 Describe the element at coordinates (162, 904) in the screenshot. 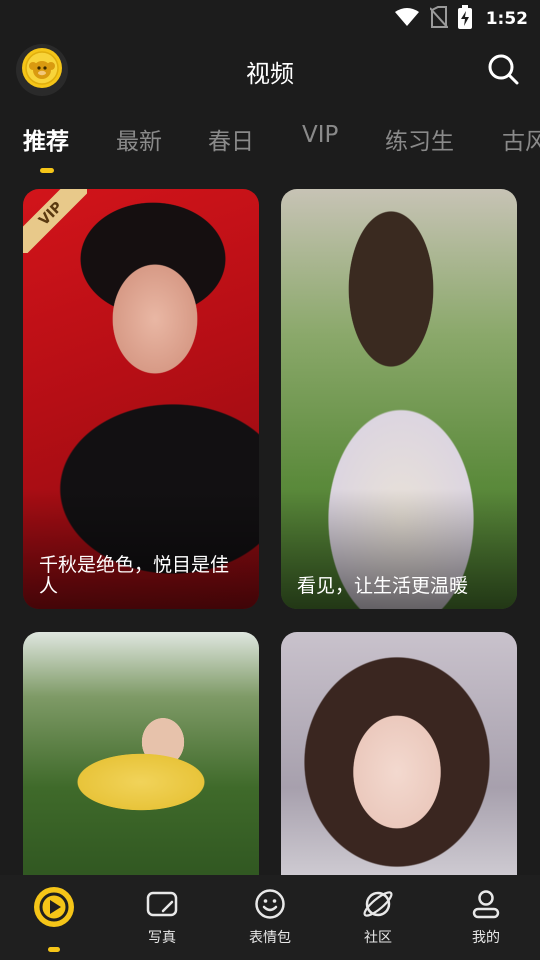

I see `photo-card-icon` at that location.